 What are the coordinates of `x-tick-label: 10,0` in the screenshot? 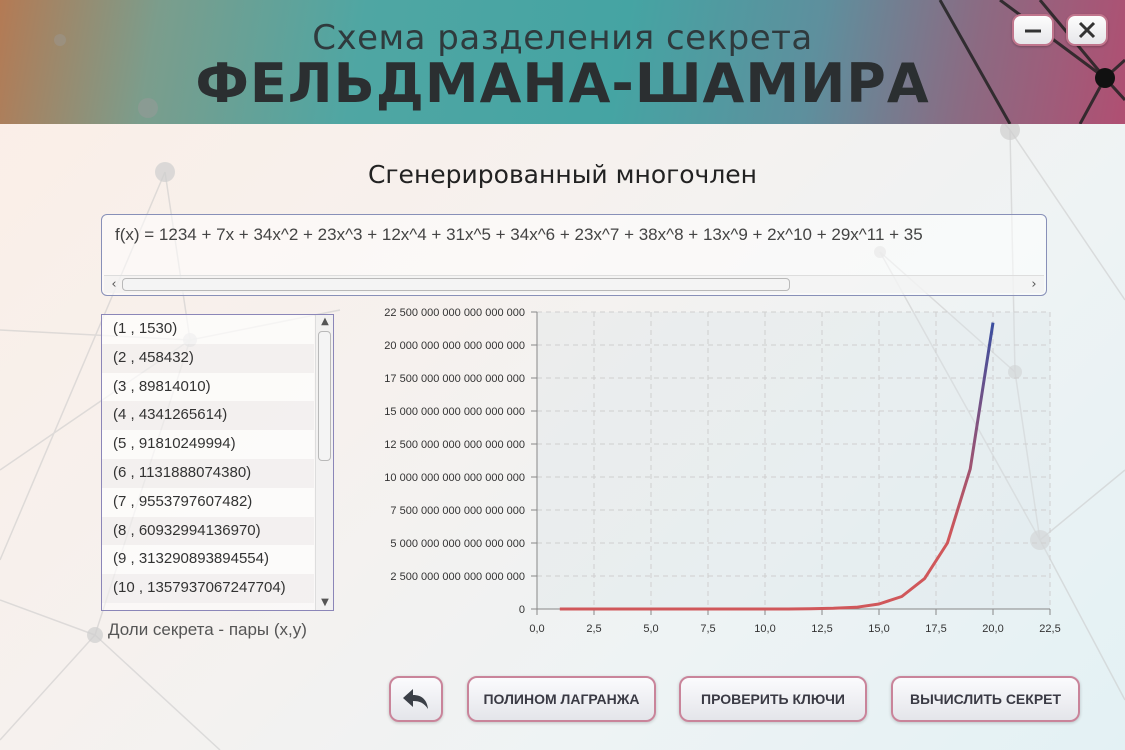 It's located at (764, 629).